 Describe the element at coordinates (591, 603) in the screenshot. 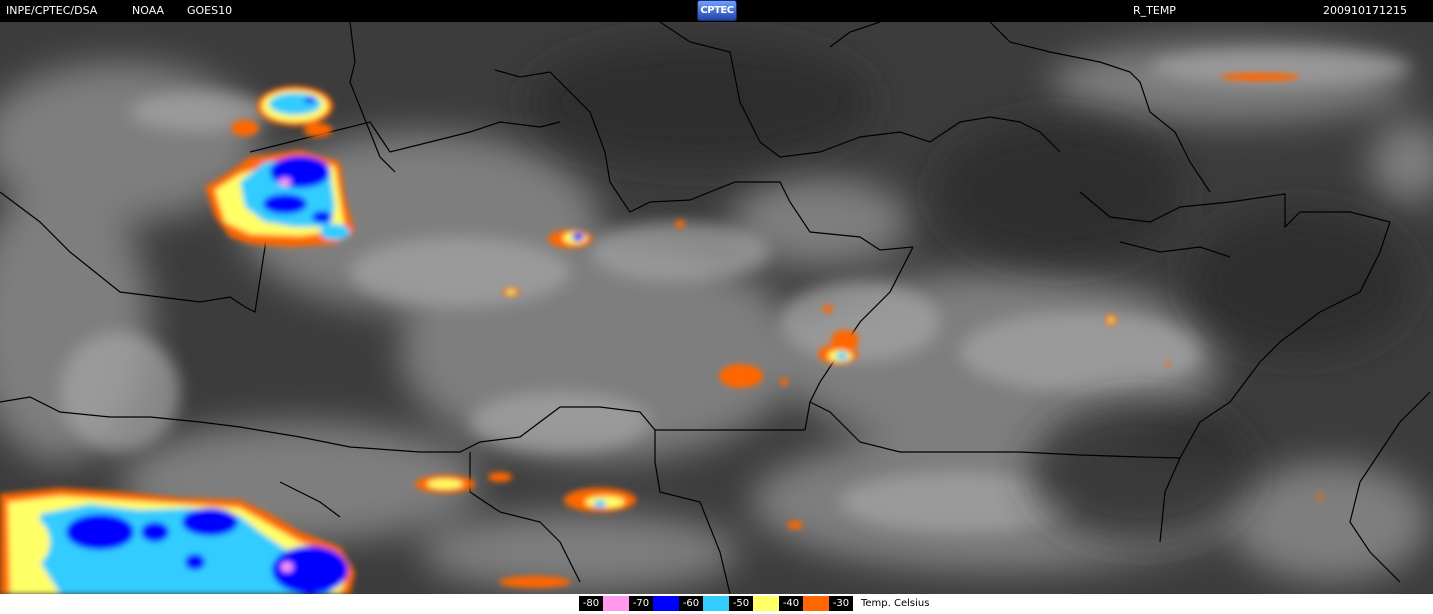

I see `legend-value: -80` at that location.